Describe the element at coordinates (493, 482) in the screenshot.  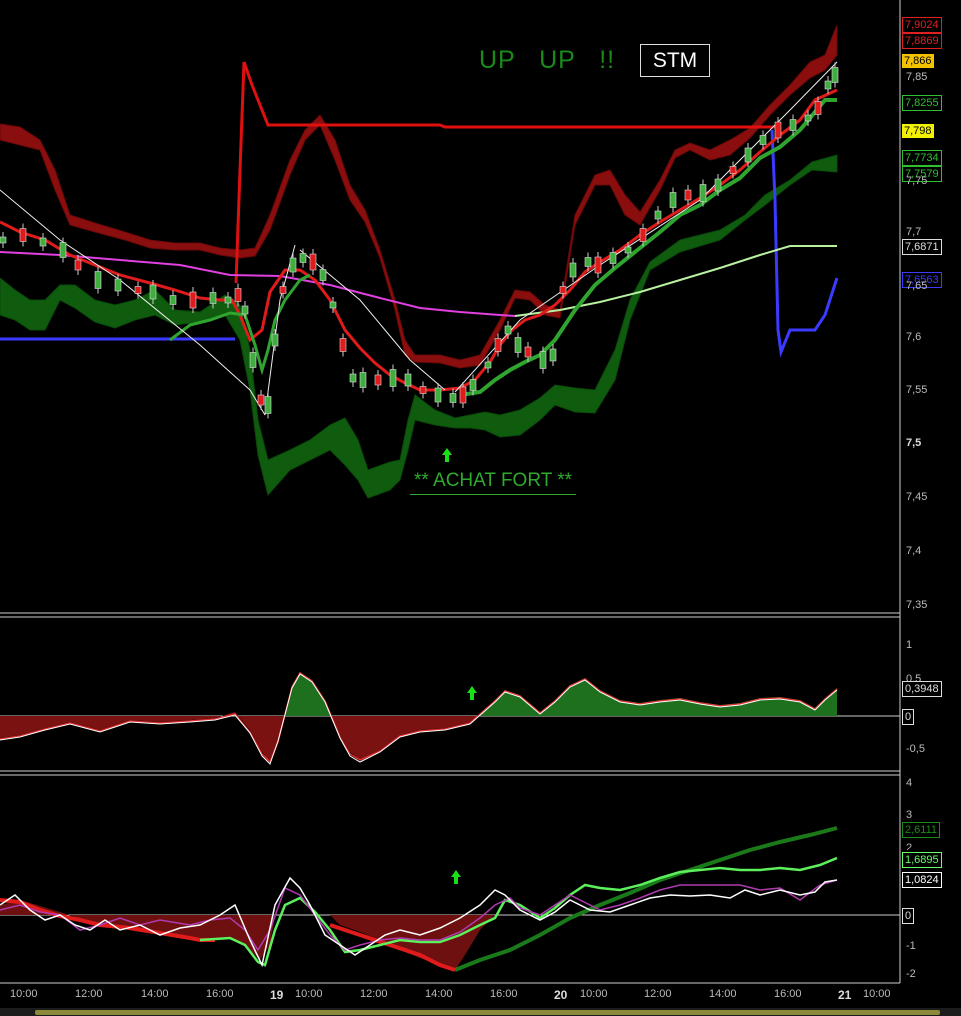
I see `buy-signal-label: ** ACHAT FORT **` at that location.